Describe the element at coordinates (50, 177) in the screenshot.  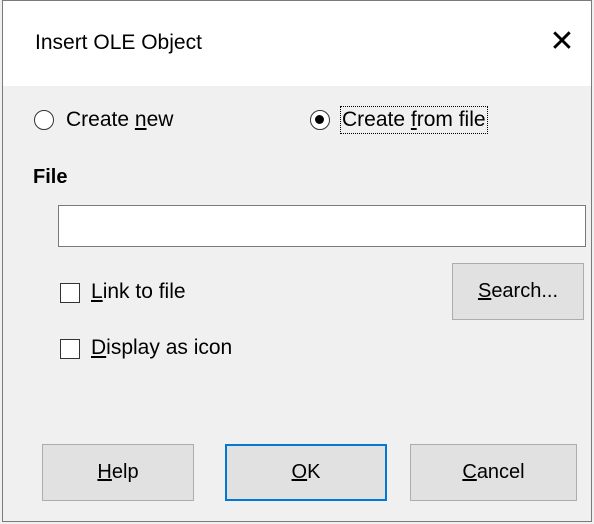
I see `file-heading: File` at that location.